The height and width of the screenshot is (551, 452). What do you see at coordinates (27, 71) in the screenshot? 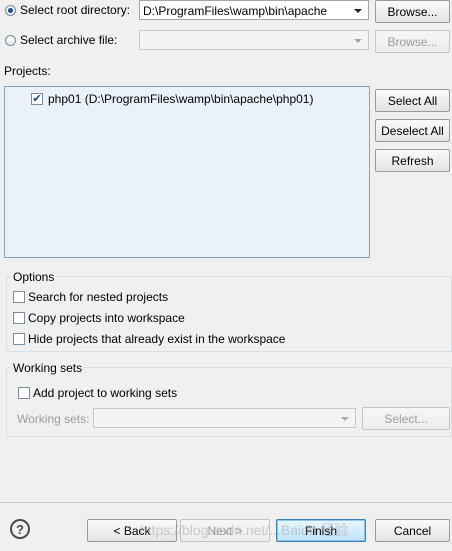
I see `projects-label: Projects:` at bounding box center [27, 71].